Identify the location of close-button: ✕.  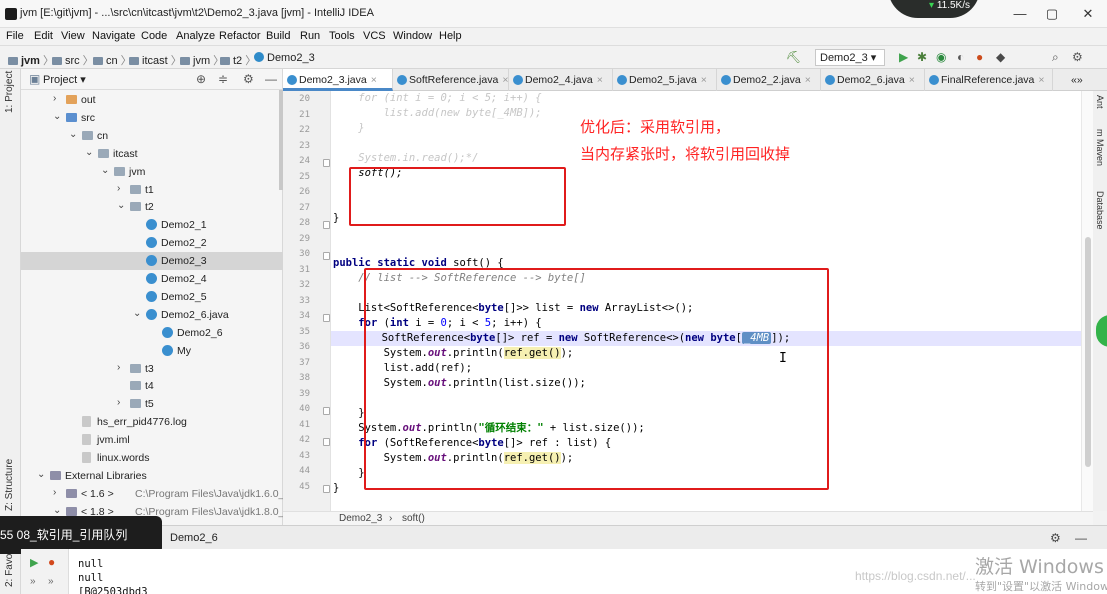
(1088, 14).